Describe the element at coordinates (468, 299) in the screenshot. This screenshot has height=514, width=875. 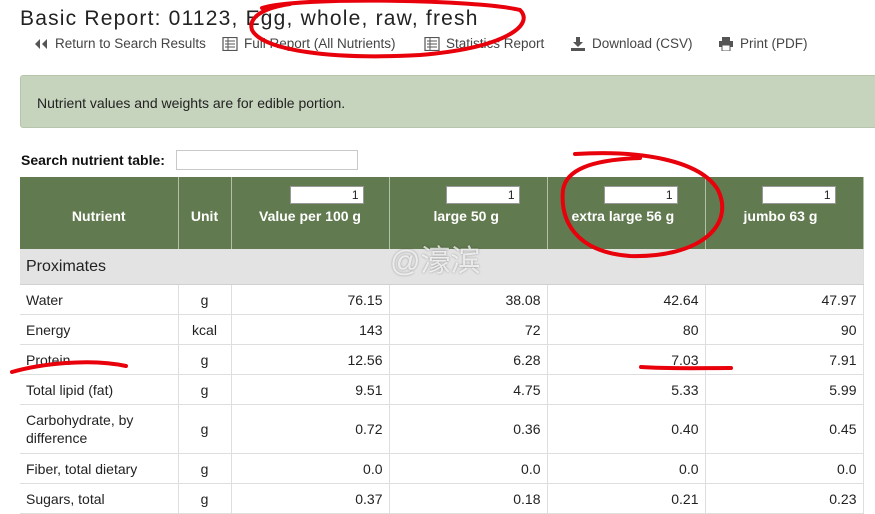
I see `nutrient-value: 38.08` at that location.